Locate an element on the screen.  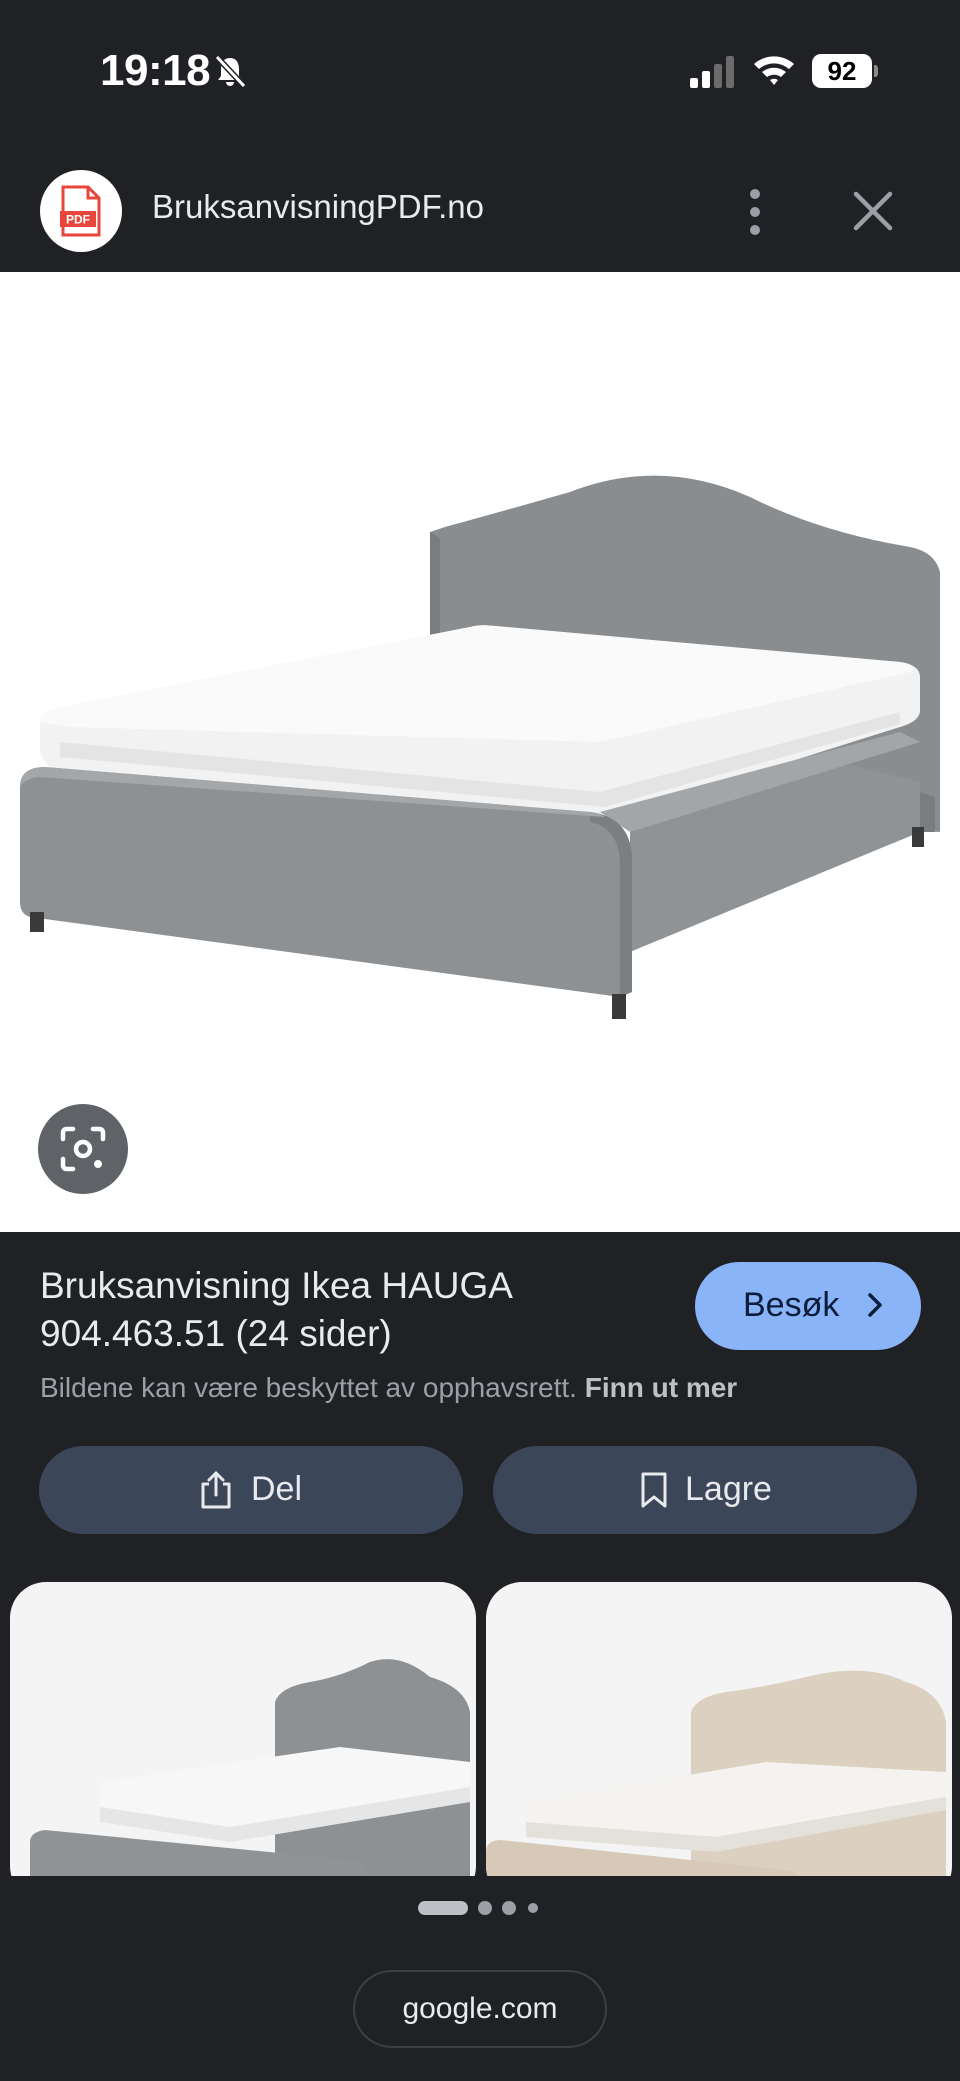
pdf-icon: PDF is located at coordinates (80, 211).